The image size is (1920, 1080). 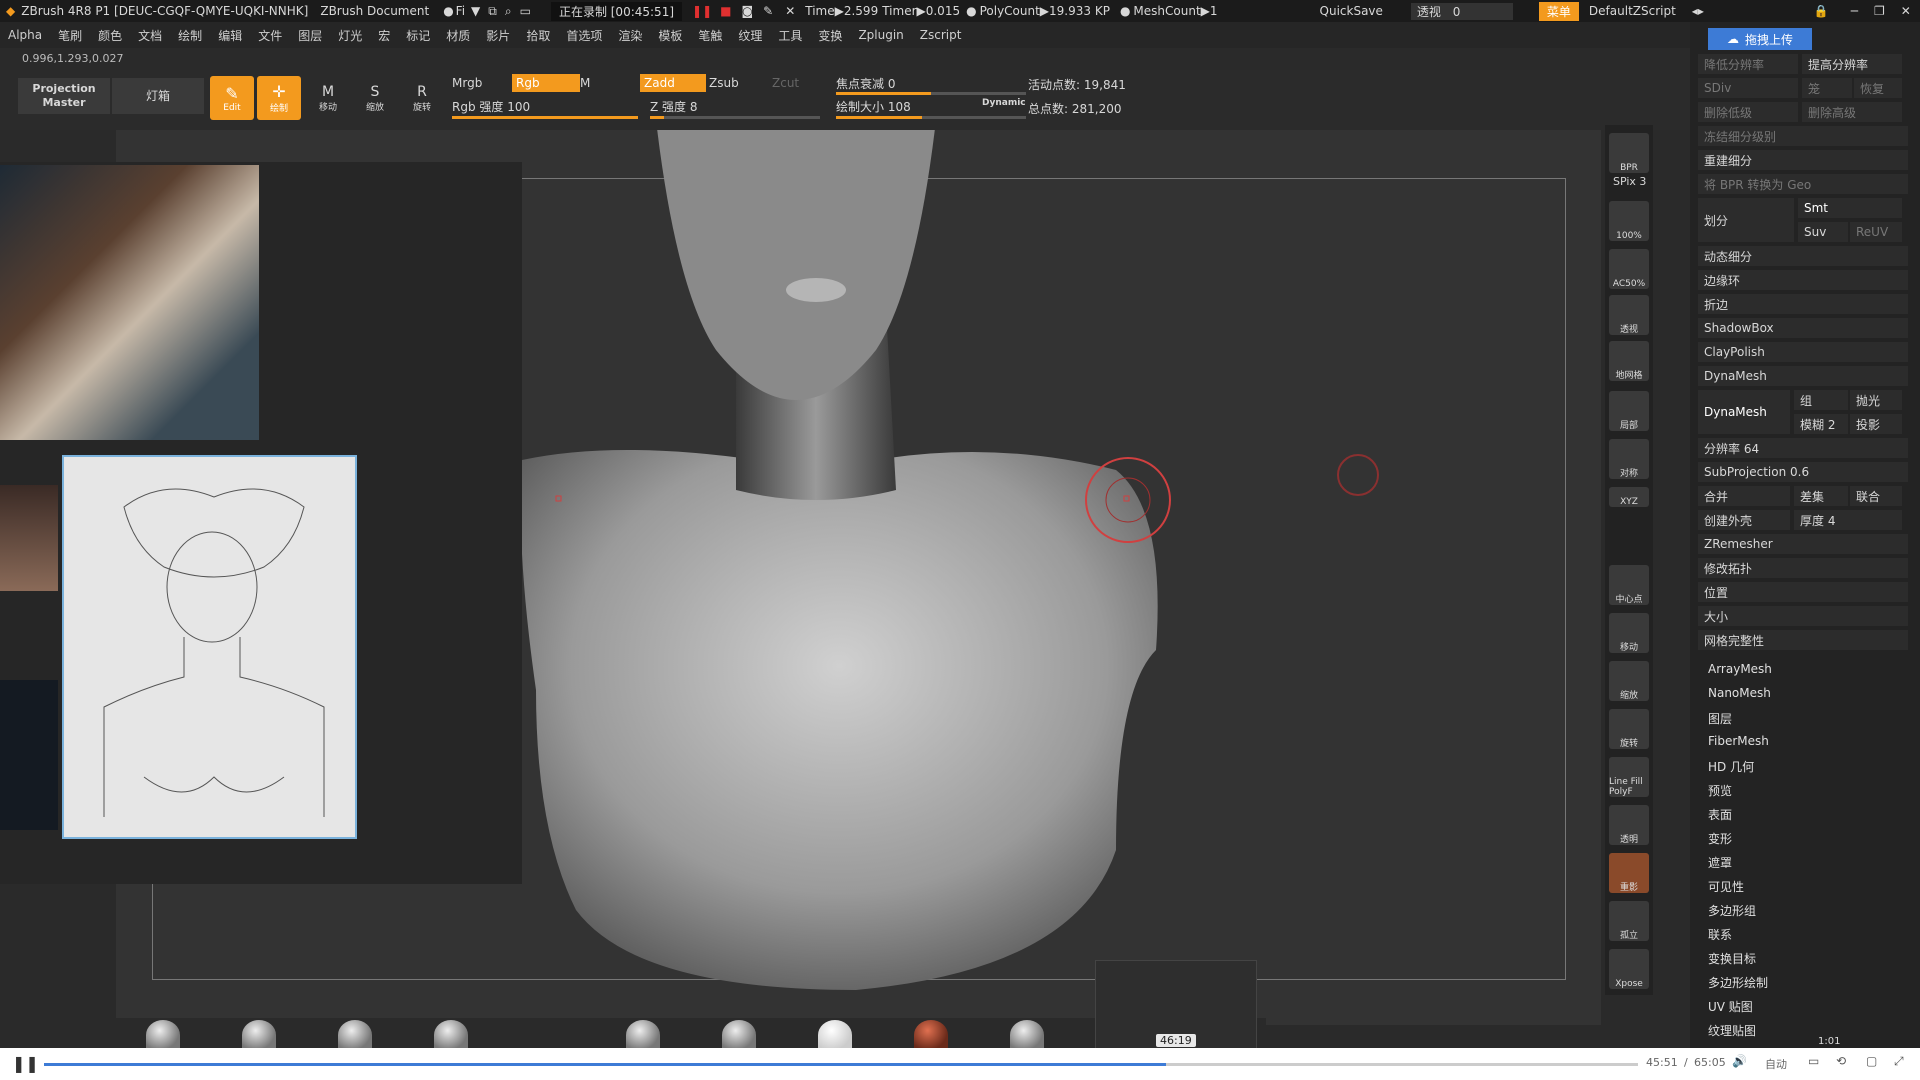 What do you see at coordinates (232, 98) in the screenshot?
I see `edit-button: ✎ Edit` at bounding box center [232, 98].